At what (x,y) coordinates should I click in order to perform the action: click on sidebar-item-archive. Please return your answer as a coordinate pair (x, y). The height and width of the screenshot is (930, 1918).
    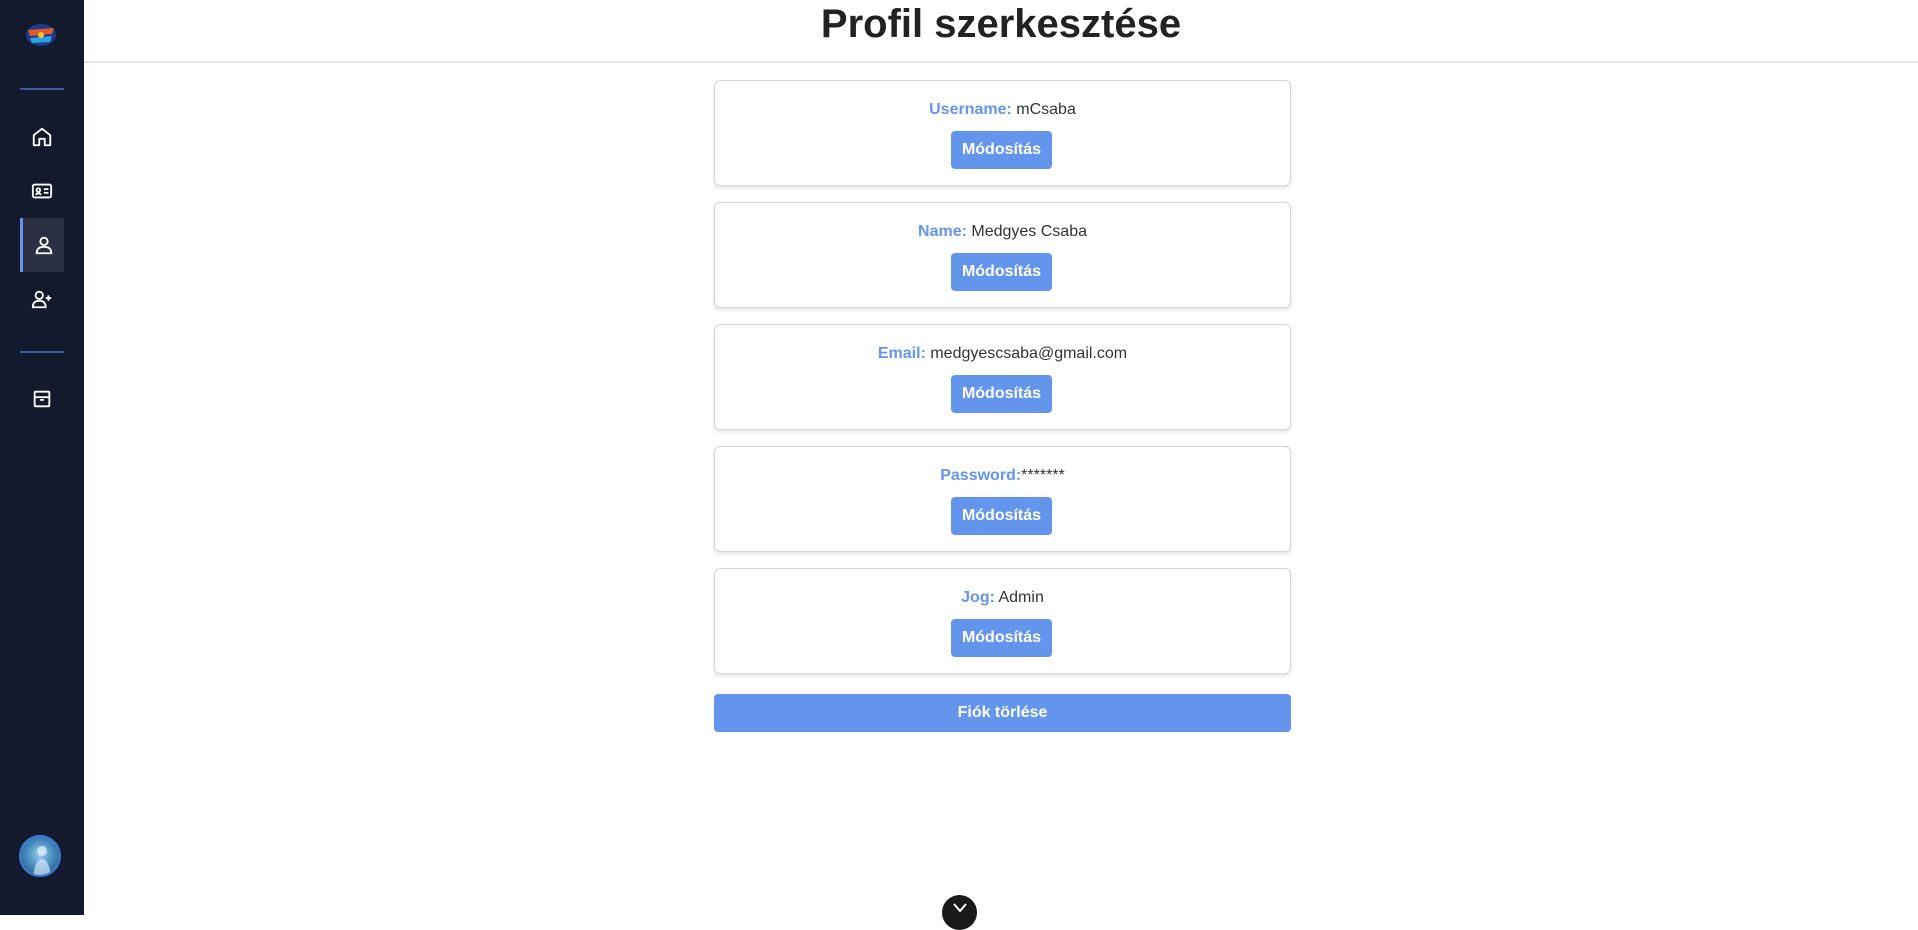
    Looking at the image, I should click on (42, 399).